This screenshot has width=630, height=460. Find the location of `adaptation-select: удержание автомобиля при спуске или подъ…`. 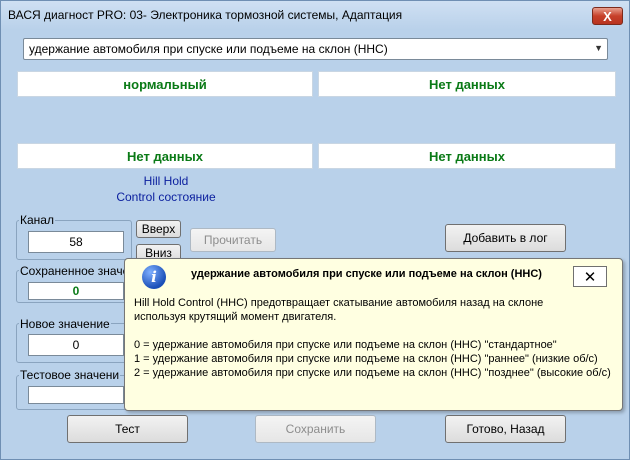

adaptation-select: удержание автомобиля при спуске или подъ… is located at coordinates (315, 49).